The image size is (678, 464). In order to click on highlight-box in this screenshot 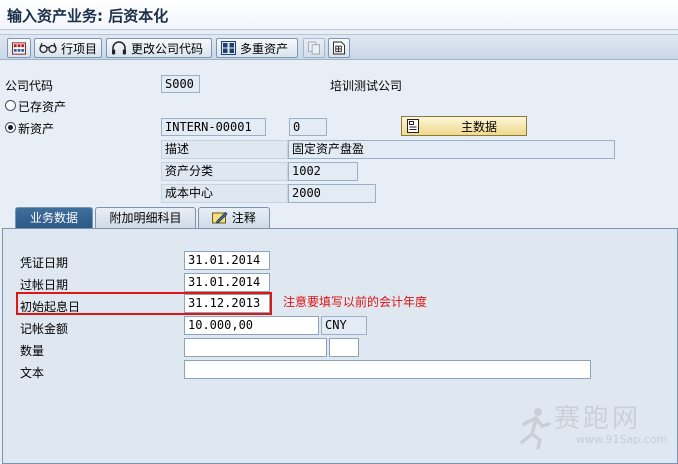, I will do `click(144, 303)`.